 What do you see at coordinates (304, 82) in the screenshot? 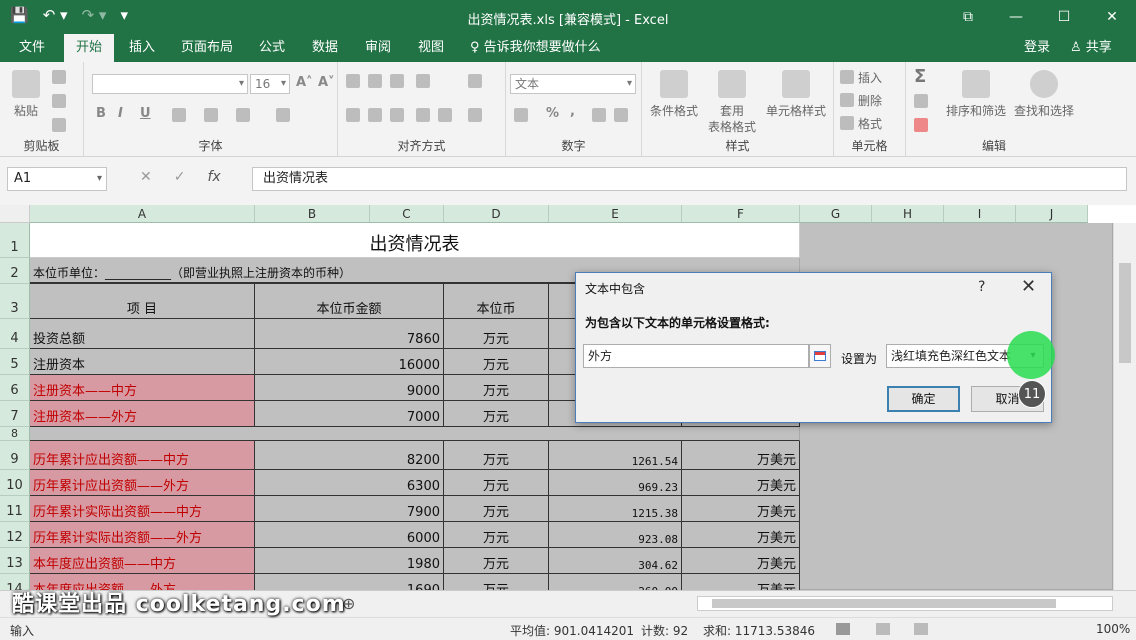
I see `grow-font-button: A˄` at bounding box center [304, 82].